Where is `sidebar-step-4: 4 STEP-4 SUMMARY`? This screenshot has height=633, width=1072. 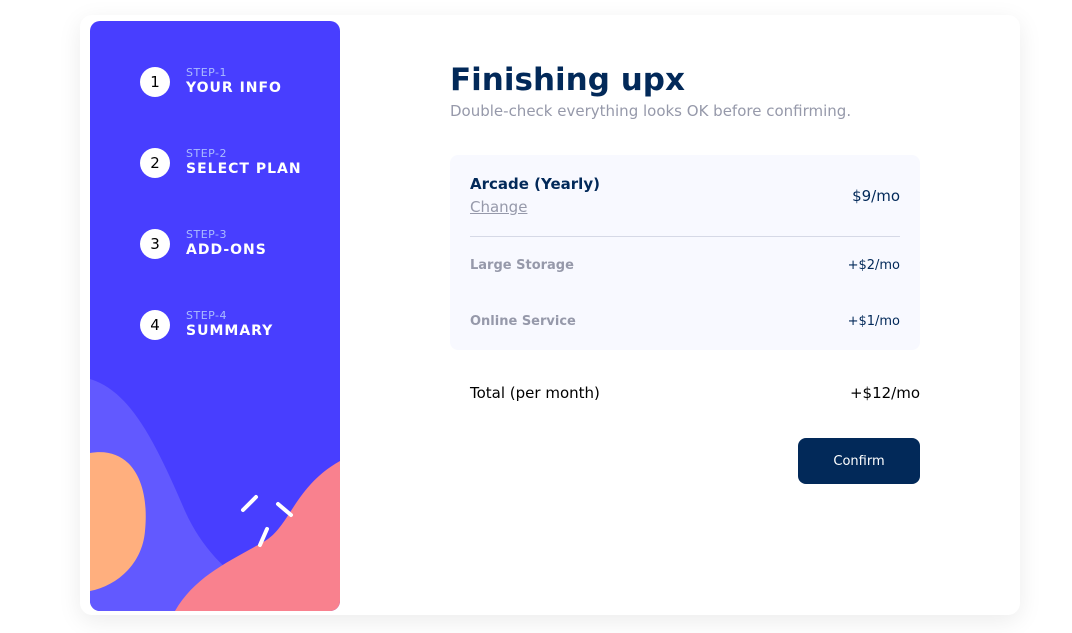 sidebar-step-4: 4 STEP-4 SUMMARY is located at coordinates (206, 324).